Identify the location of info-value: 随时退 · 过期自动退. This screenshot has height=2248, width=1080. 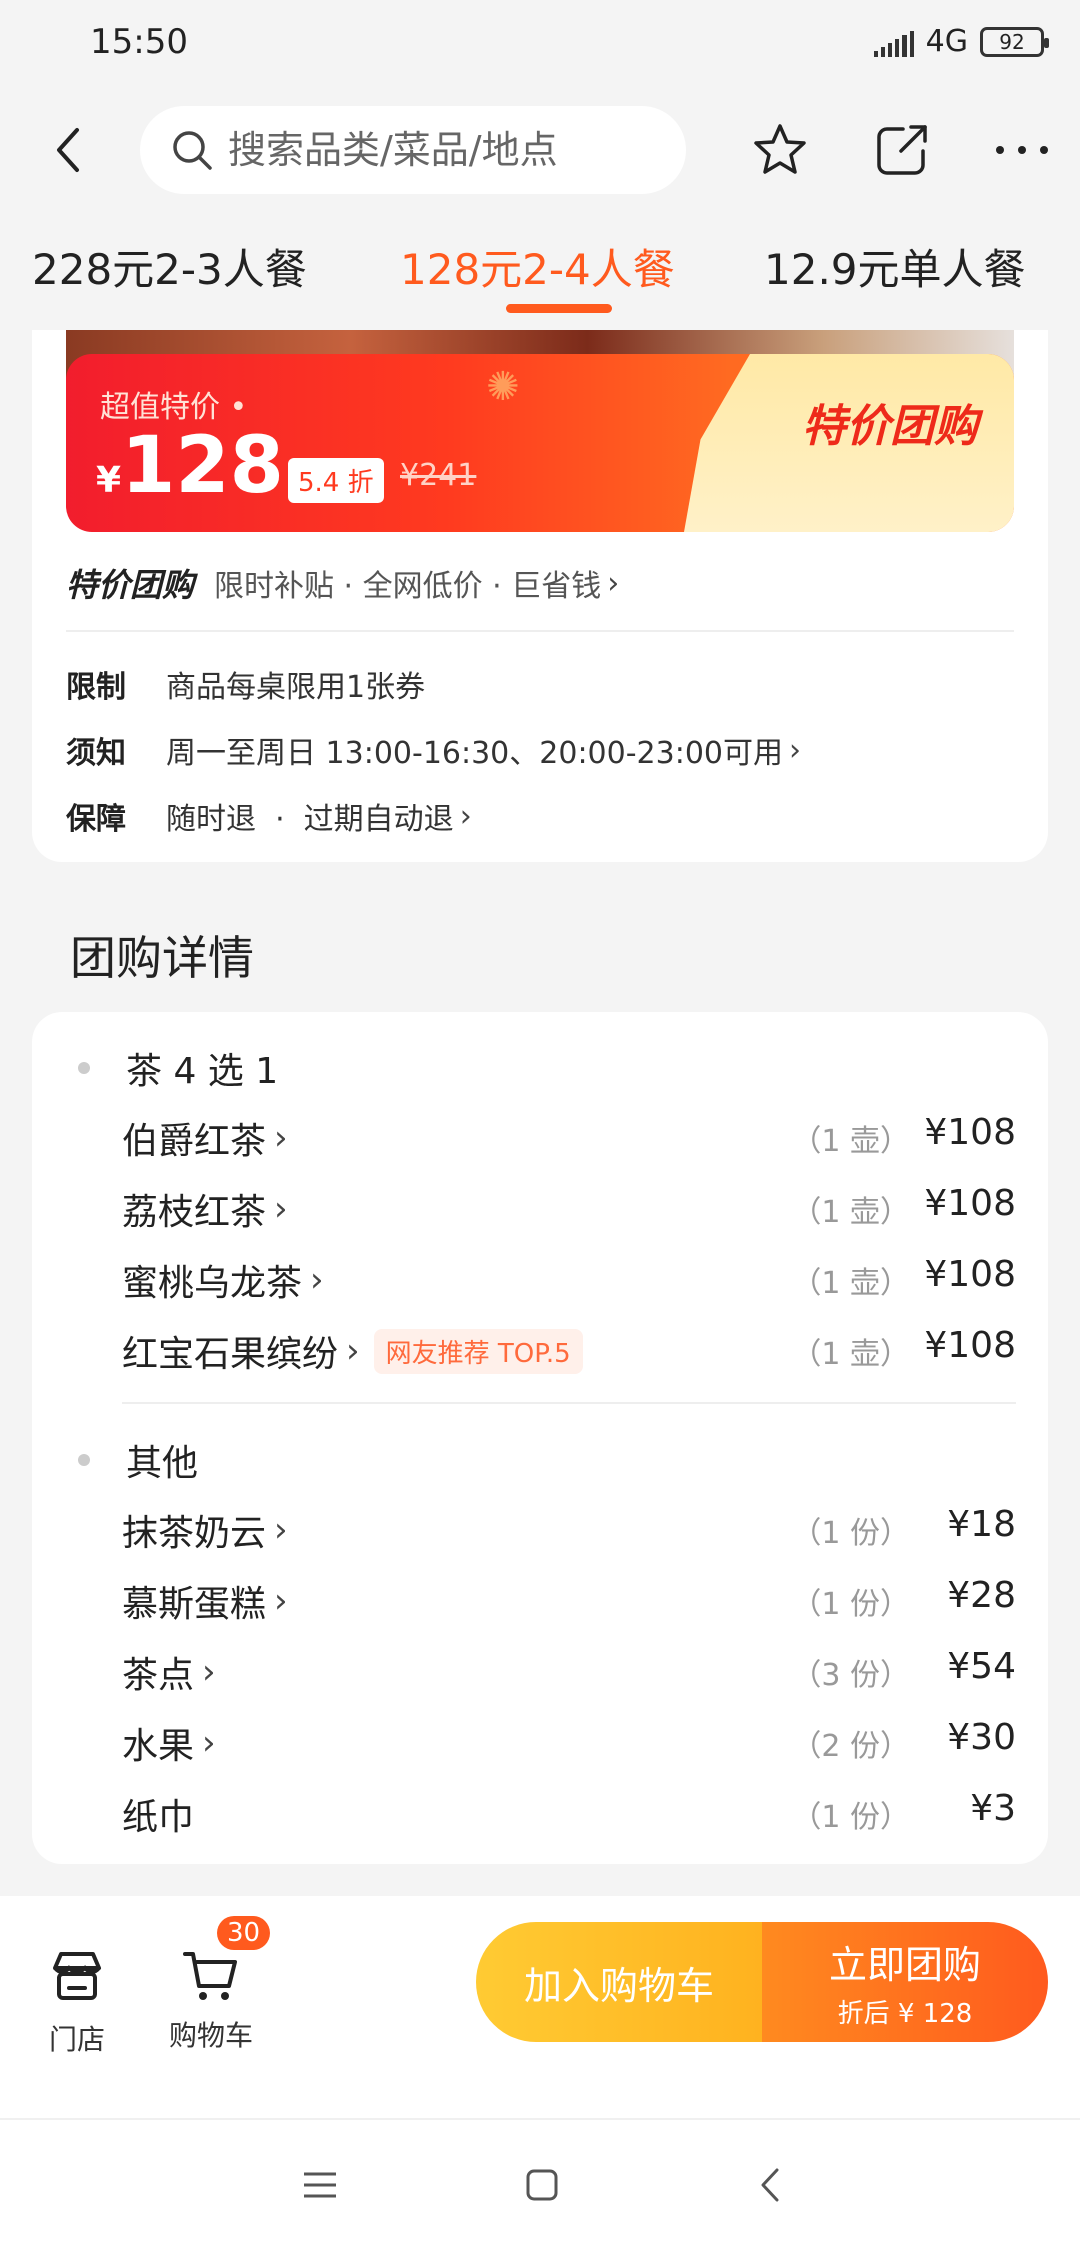
(310, 819).